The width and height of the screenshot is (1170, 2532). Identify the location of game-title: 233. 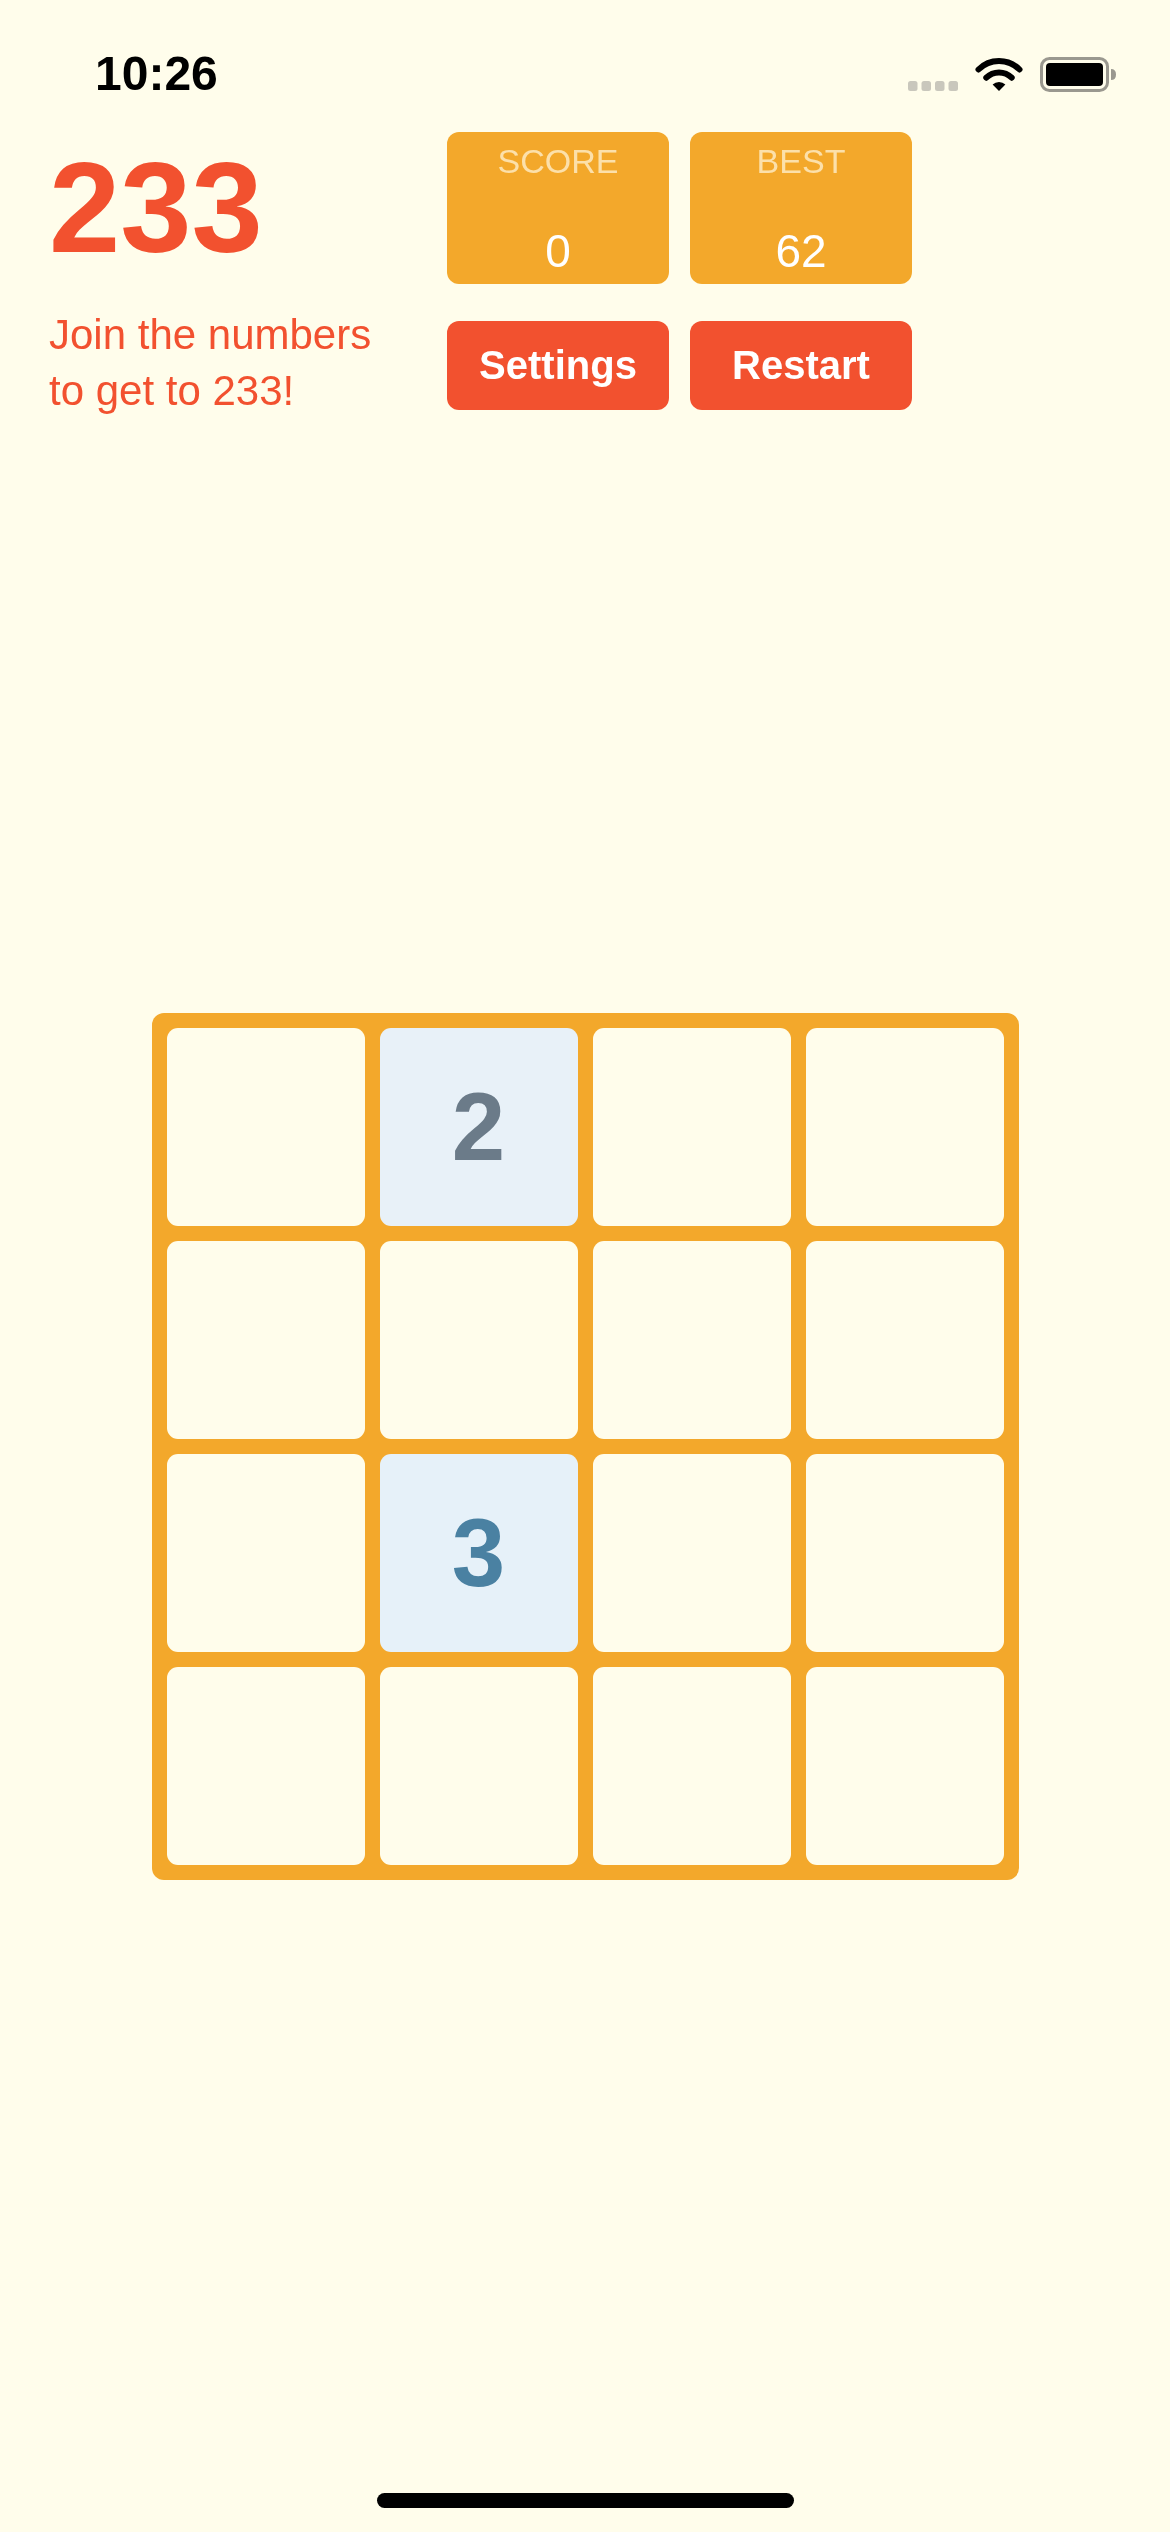
(156, 208).